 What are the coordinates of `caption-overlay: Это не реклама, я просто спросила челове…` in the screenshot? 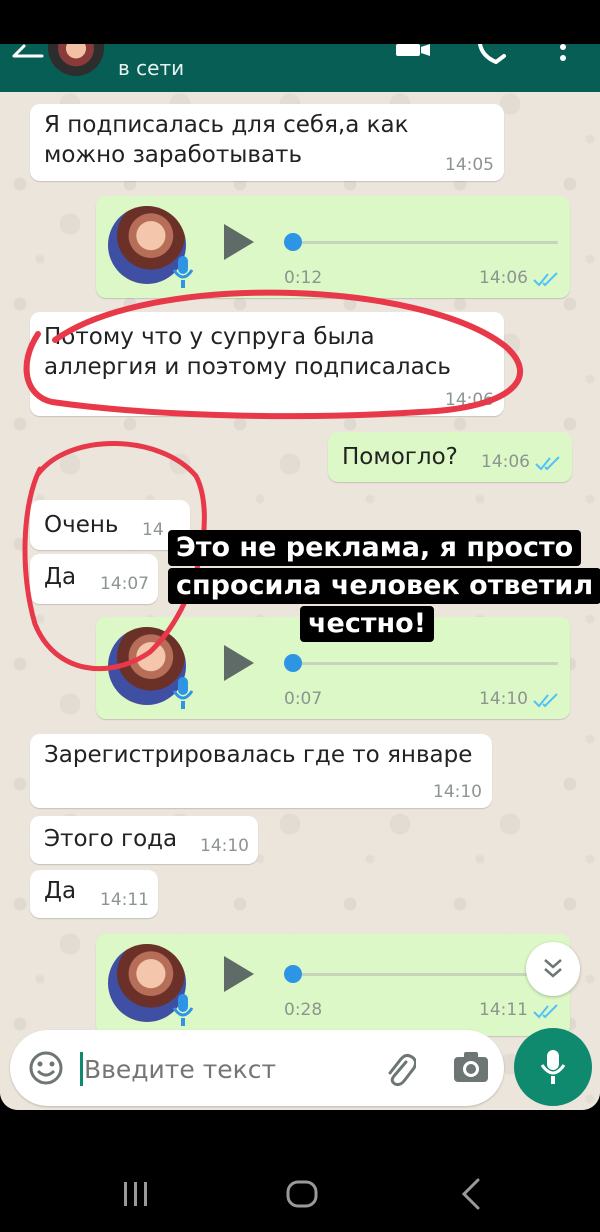 It's located at (384, 589).